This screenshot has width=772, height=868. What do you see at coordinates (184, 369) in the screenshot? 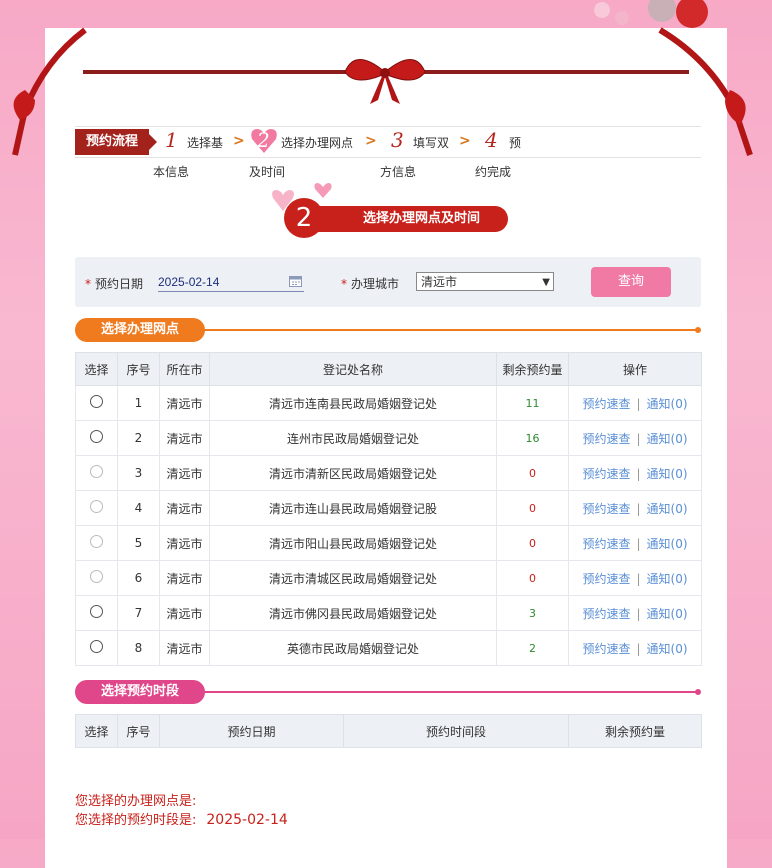
I see `column-header: 所在市` at bounding box center [184, 369].